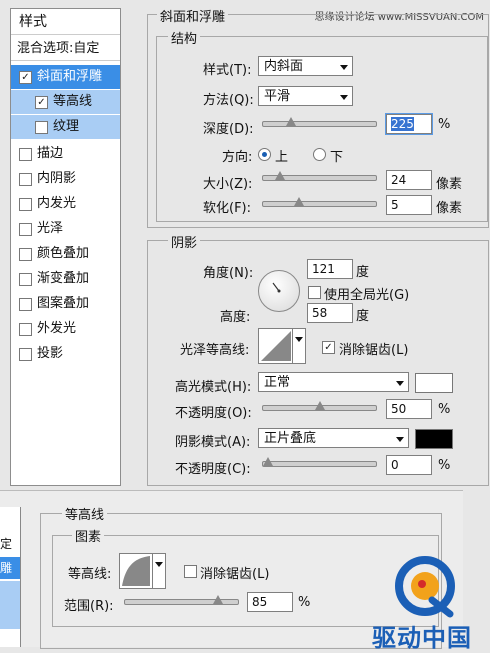 The height and width of the screenshot is (653, 490). Describe the element at coordinates (181, 600) in the screenshot. I see `range-slider` at that location.